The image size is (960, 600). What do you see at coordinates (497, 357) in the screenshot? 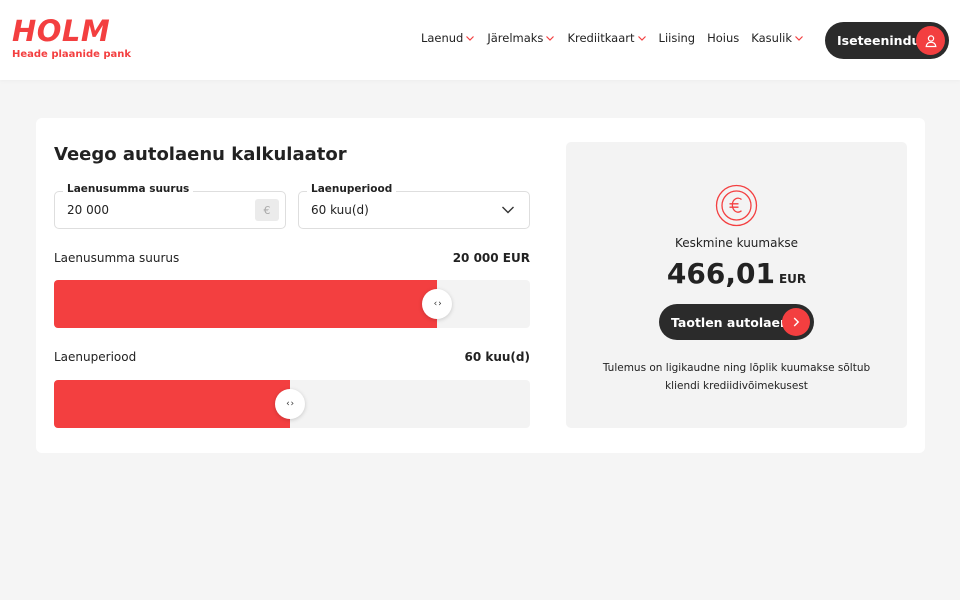
I see `period-slider-value: 60 kuu(d)` at bounding box center [497, 357].